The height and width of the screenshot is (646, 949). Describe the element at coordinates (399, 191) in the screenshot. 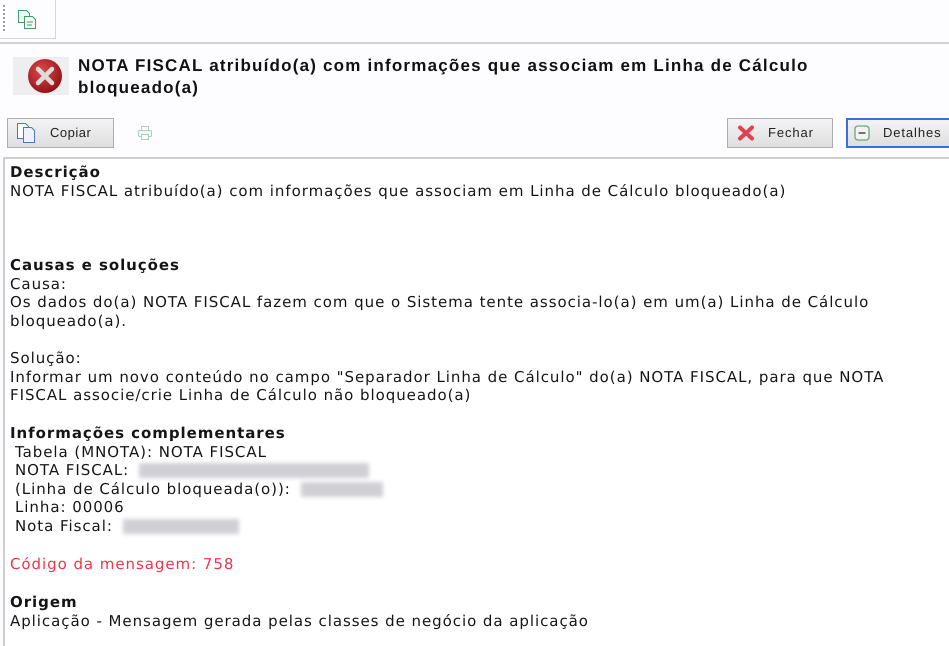

I see `paragraph-text: NOTA FISCAL atribuído(a) com informações que associam em Linha de Cálculo bloqueado(a)` at that location.